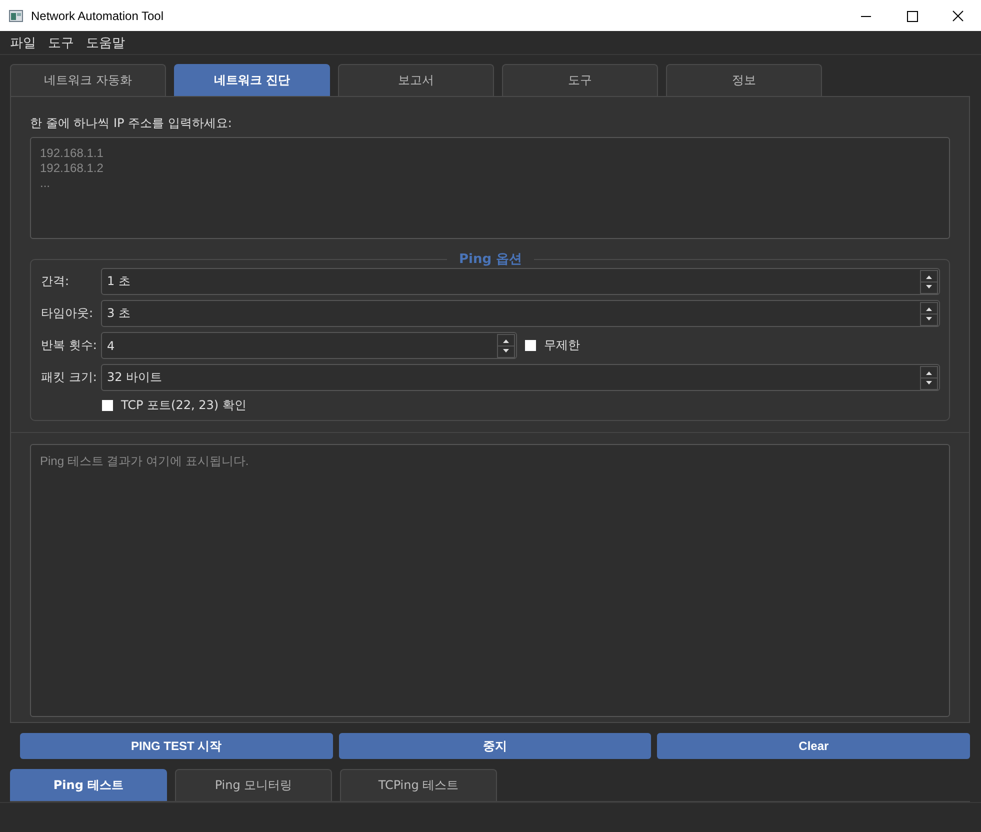 Image resolution: width=981 pixels, height=832 pixels. What do you see at coordinates (61, 43) in the screenshot?
I see `menu-item: 도구` at bounding box center [61, 43].